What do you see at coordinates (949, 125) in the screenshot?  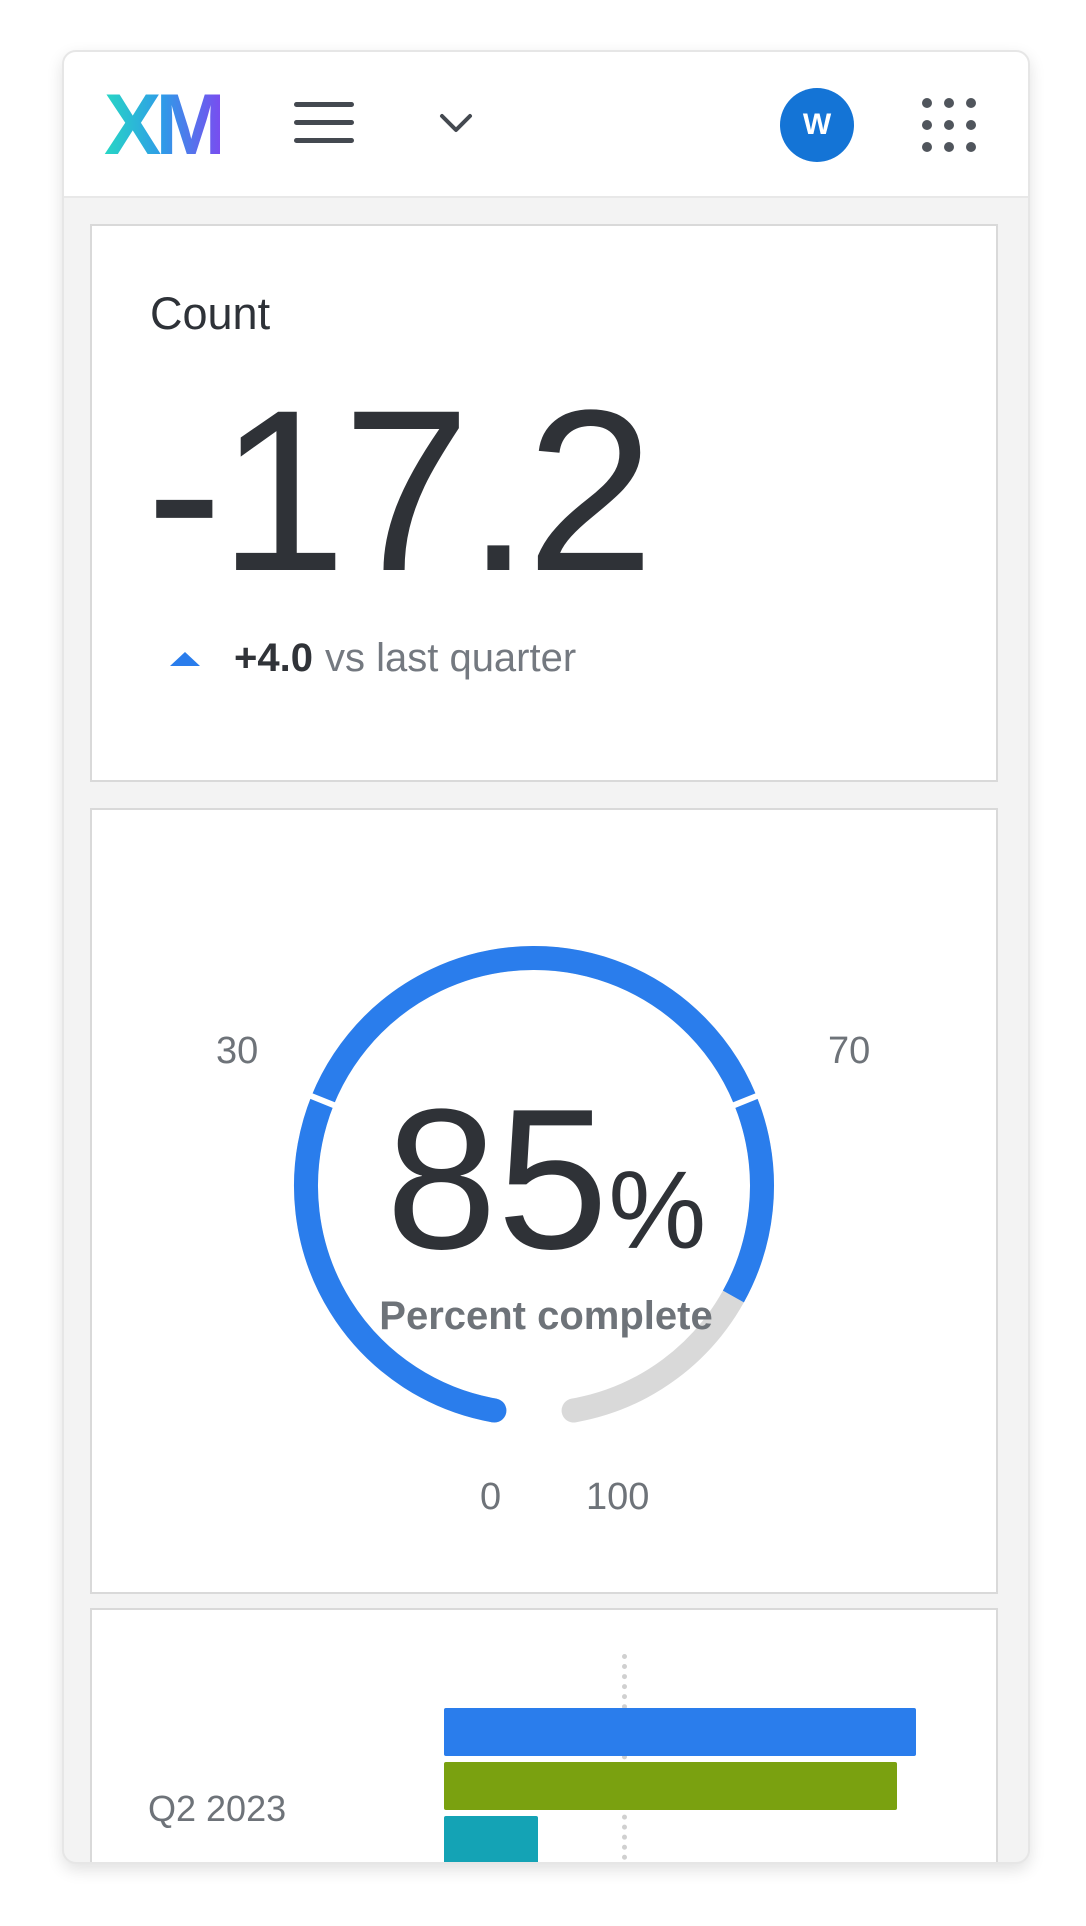 I see `app-grid-icon` at bounding box center [949, 125].